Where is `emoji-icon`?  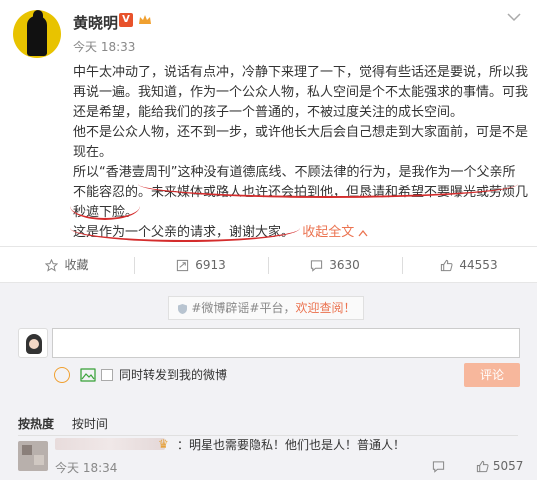
emoji-icon is located at coordinates (62, 375).